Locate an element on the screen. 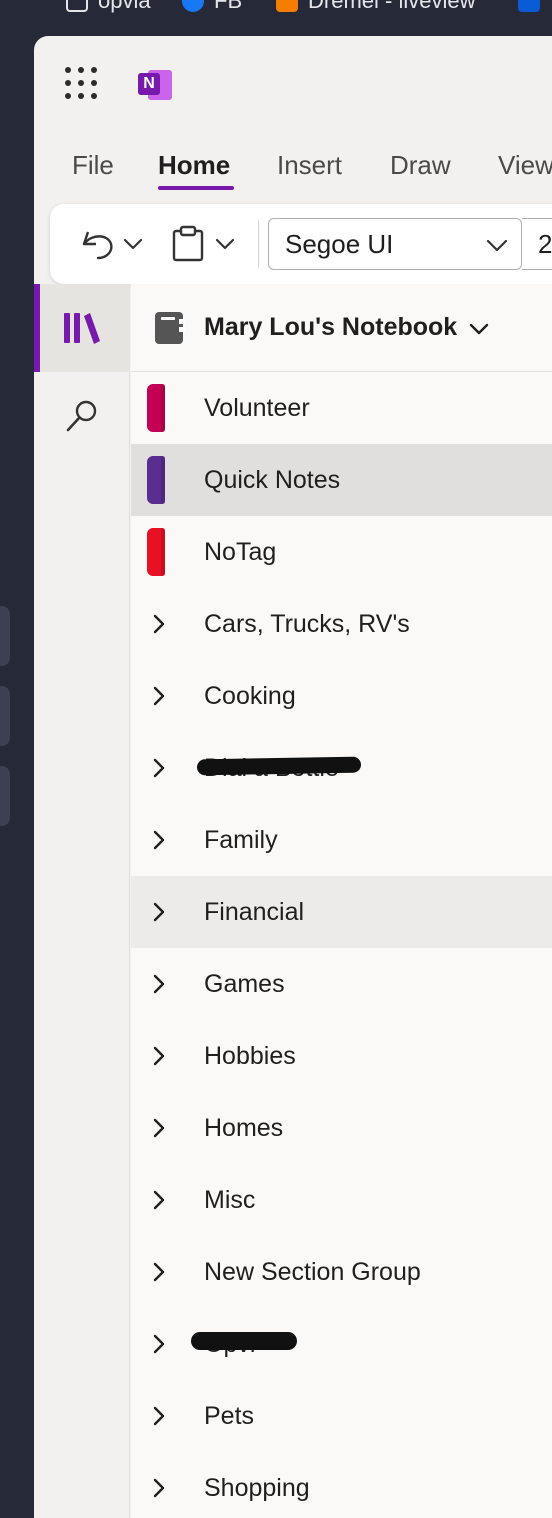 The image size is (552, 1518). section-group-item: Hobbies is located at coordinates (341, 1056).